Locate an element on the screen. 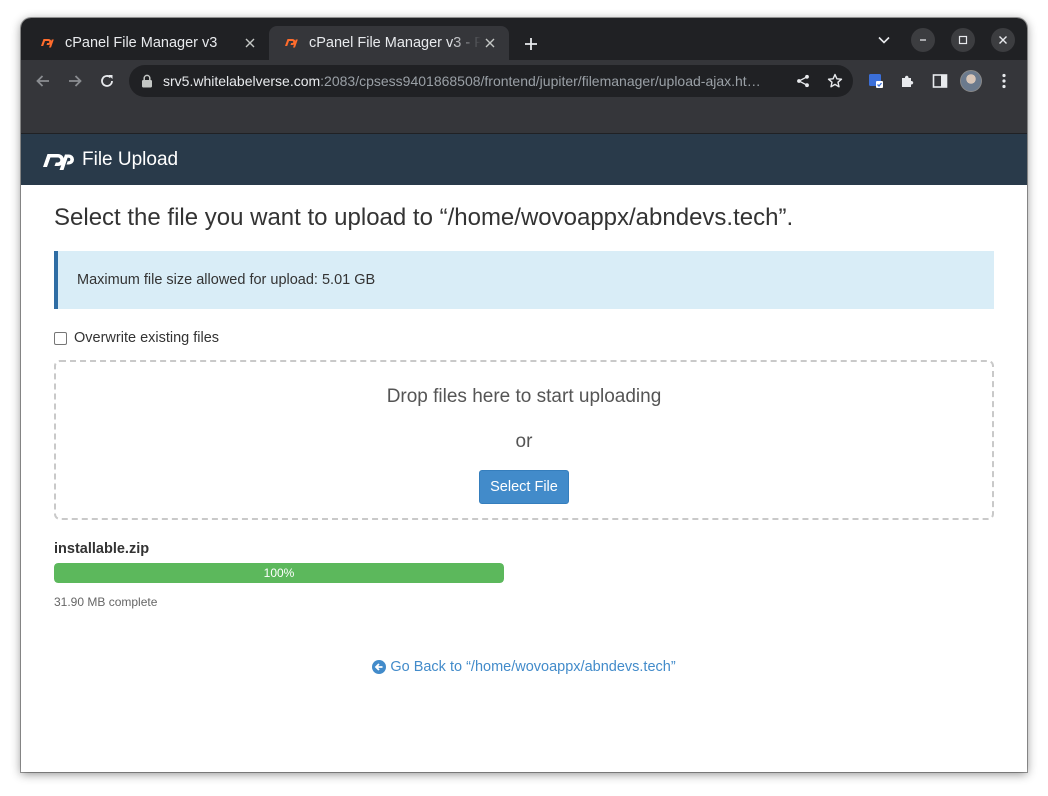  minimize-button is located at coordinates (923, 40).